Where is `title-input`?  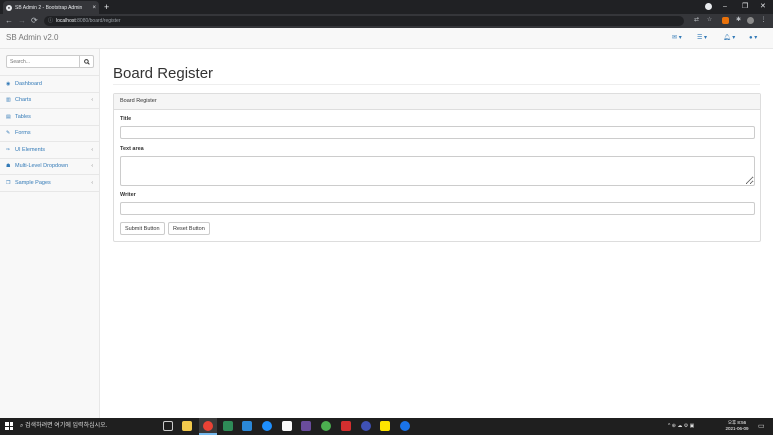 title-input is located at coordinates (437, 132).